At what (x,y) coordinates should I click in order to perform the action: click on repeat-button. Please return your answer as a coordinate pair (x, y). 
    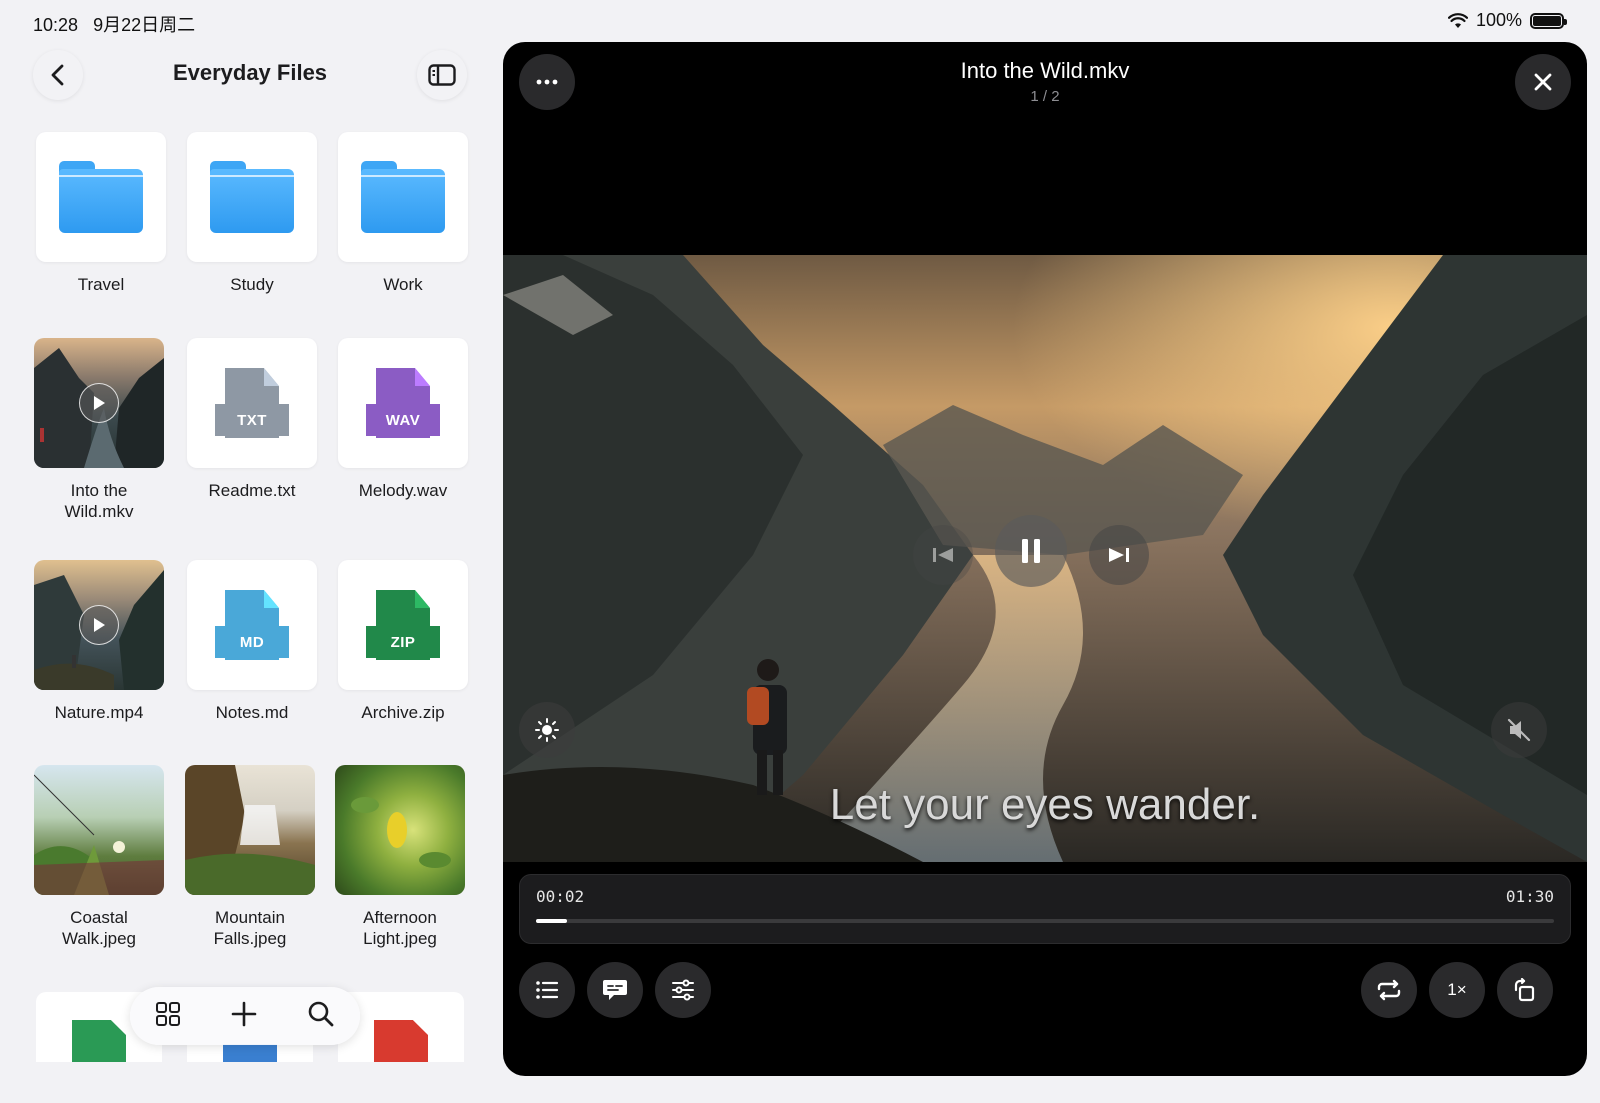
    Looking at the image, I should click on (1389, 990).